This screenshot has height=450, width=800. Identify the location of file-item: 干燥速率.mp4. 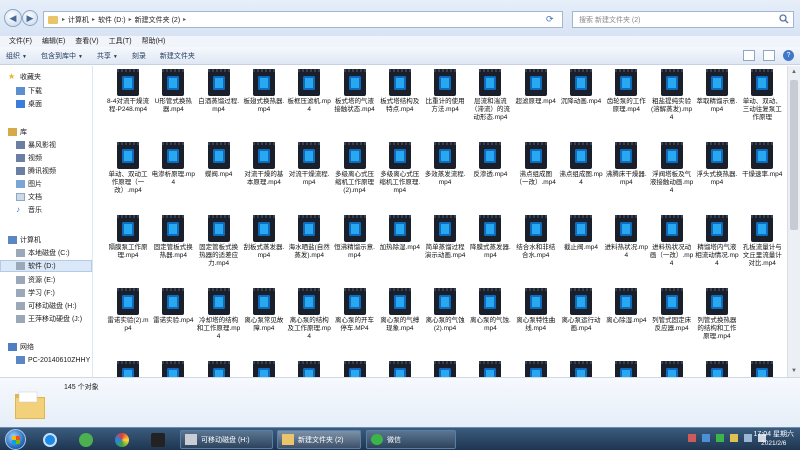
(762, 160).